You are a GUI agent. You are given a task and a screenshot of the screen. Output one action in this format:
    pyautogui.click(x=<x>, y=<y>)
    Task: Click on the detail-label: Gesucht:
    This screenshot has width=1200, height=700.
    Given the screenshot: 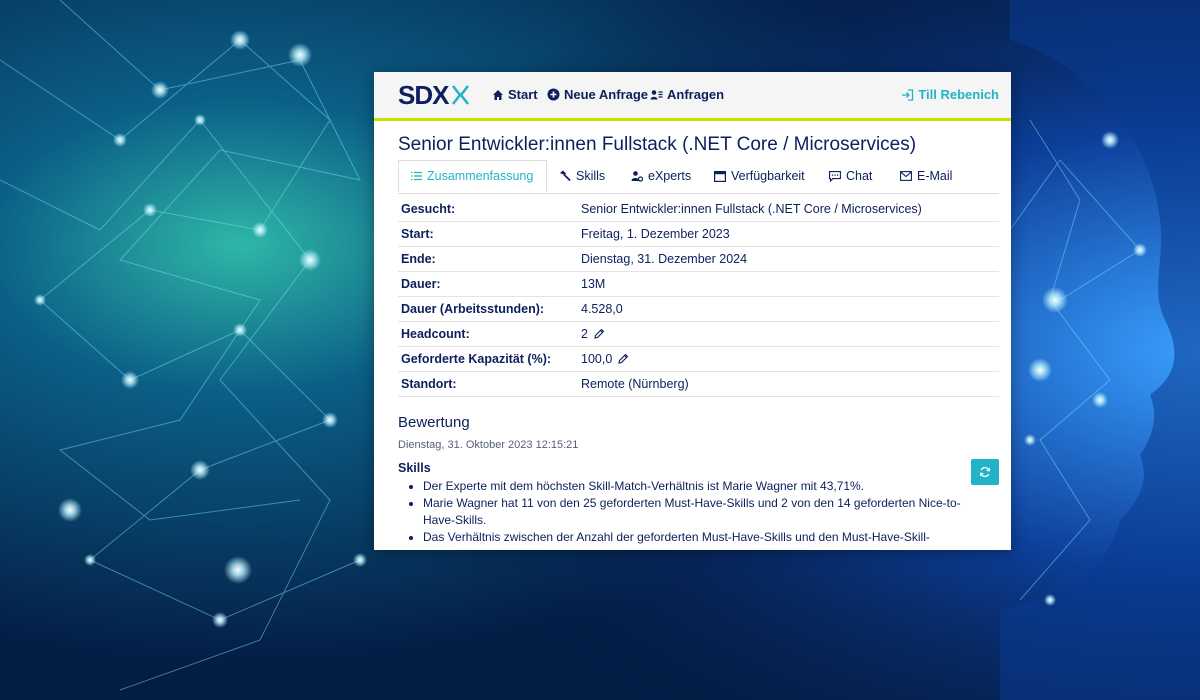 What is the action you would take?
    pyautogui.click(x=428, y=209)
    